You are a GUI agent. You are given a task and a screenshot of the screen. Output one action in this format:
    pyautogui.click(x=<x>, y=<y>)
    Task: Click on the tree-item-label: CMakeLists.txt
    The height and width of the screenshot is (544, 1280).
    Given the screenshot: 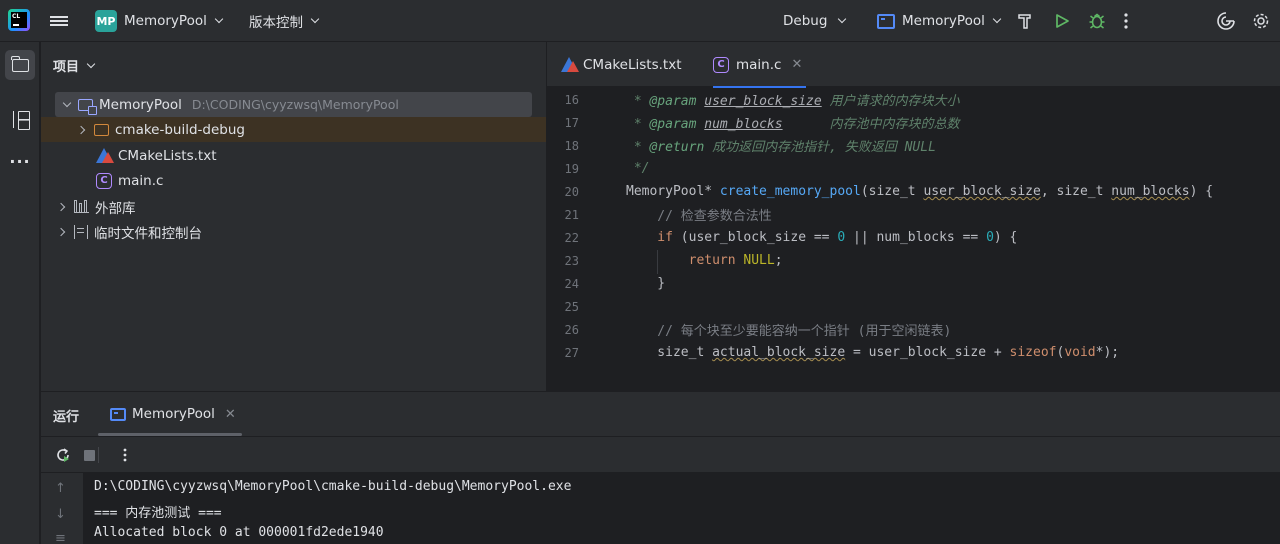 What is the action you would take?
    pyautogui.click(x=167, y=155)
    